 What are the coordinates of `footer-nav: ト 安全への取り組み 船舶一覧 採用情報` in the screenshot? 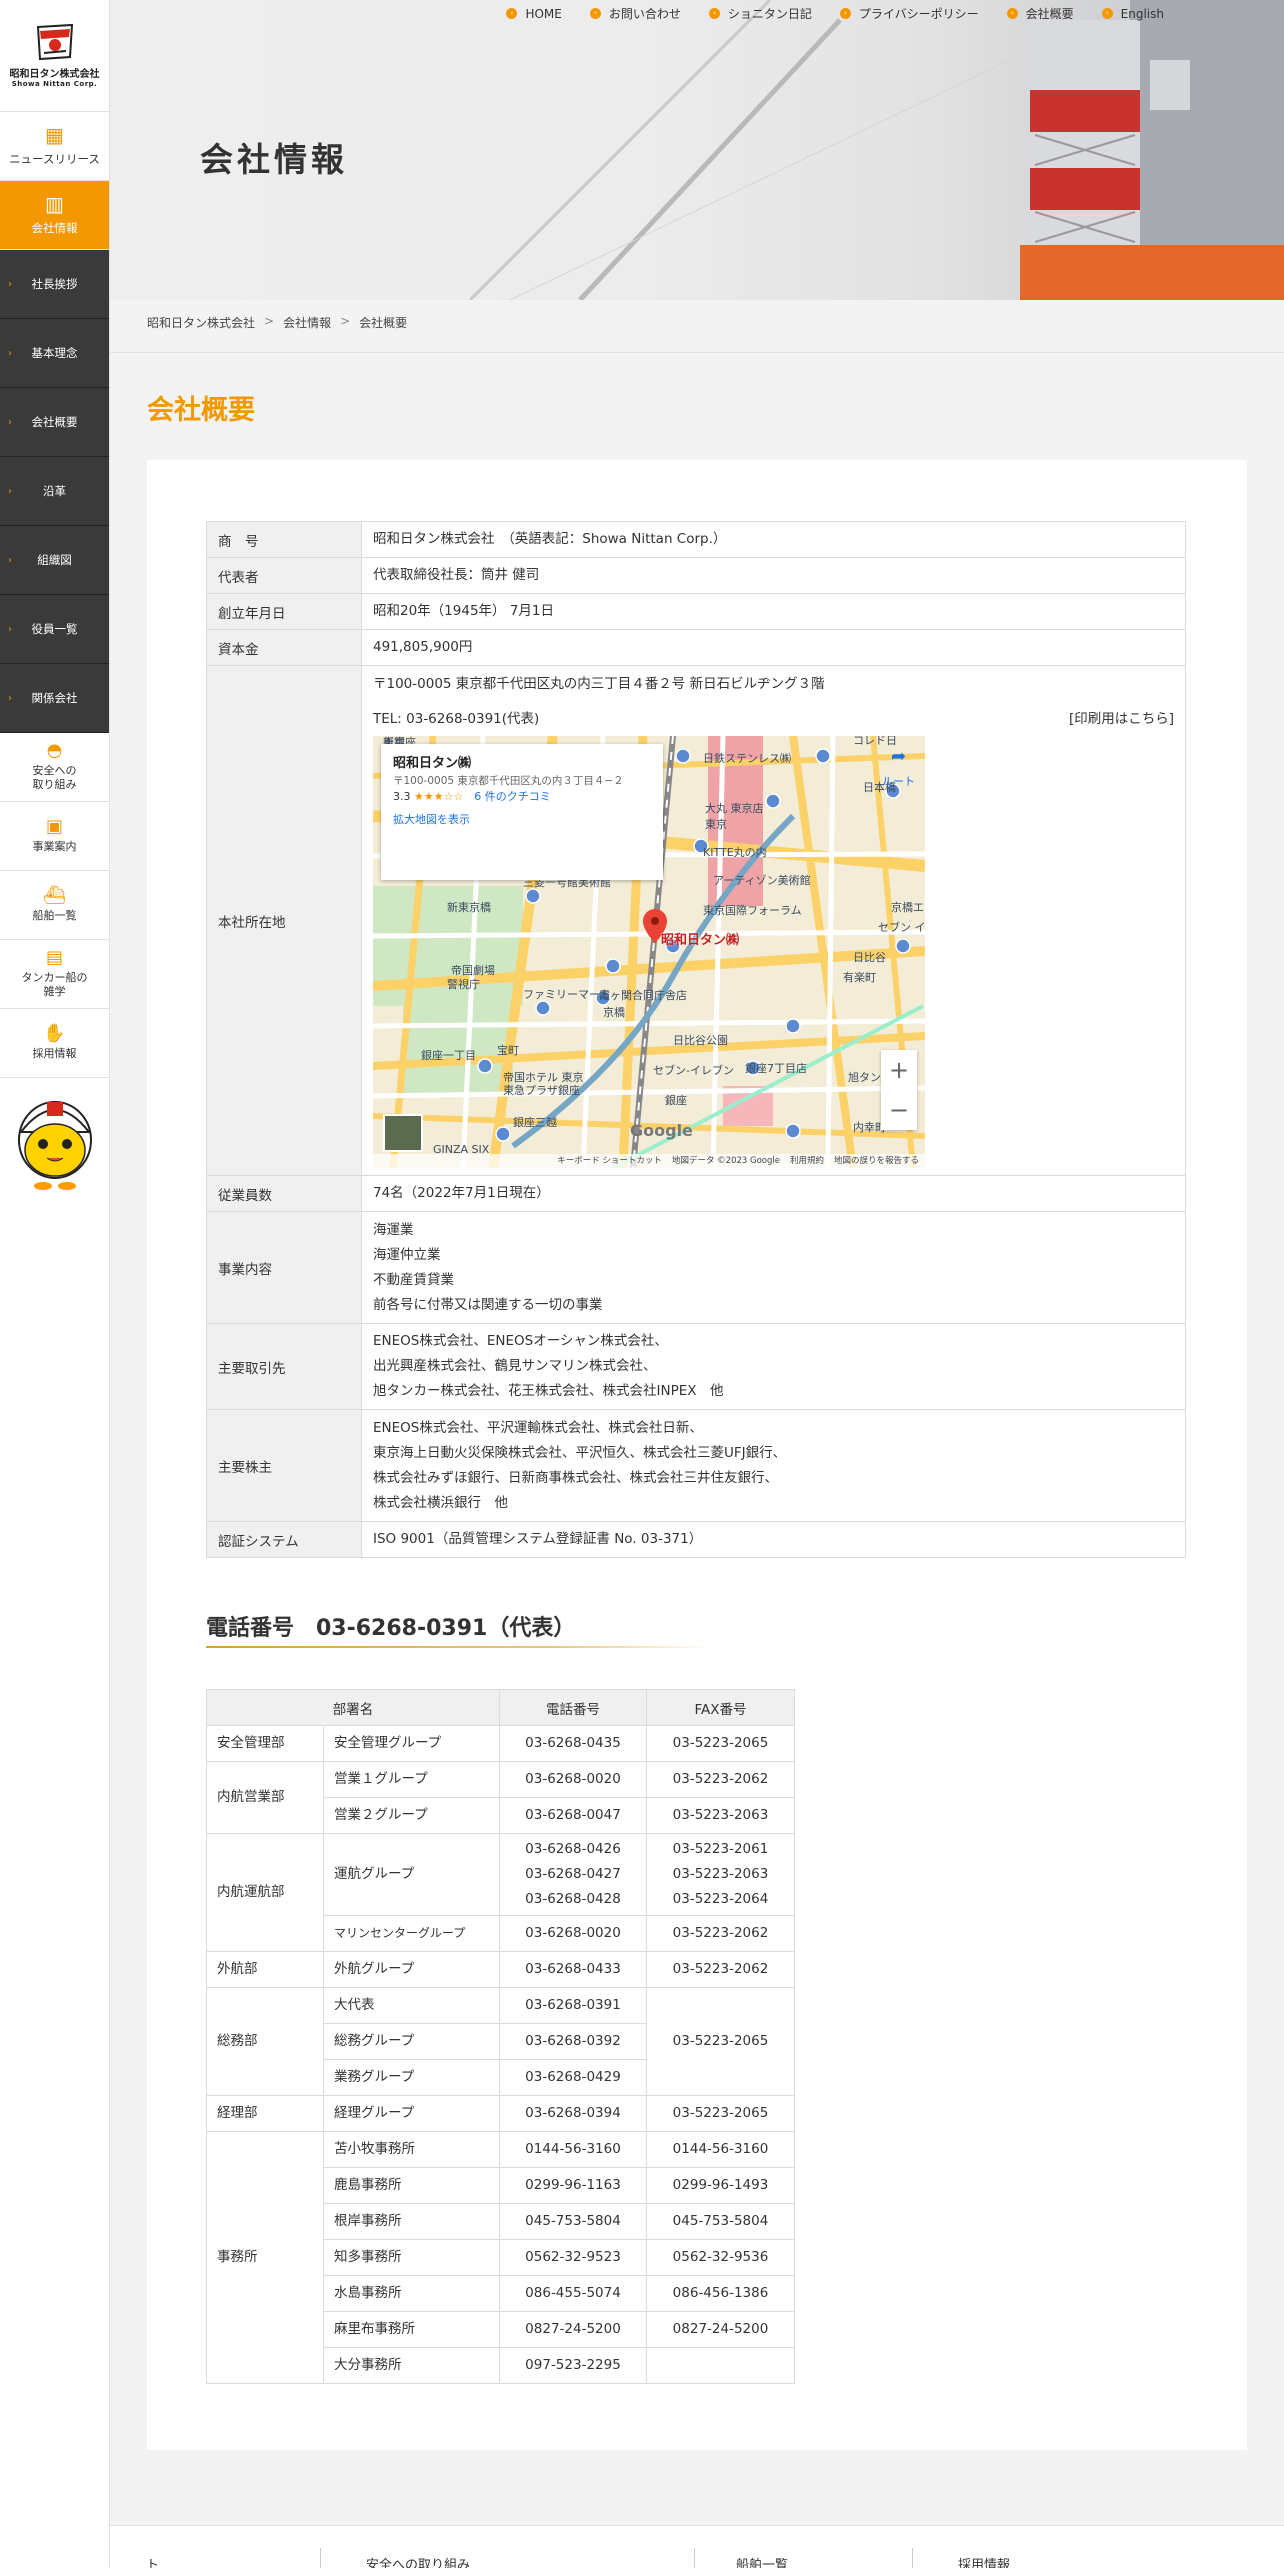 It's located at (697, 2546).